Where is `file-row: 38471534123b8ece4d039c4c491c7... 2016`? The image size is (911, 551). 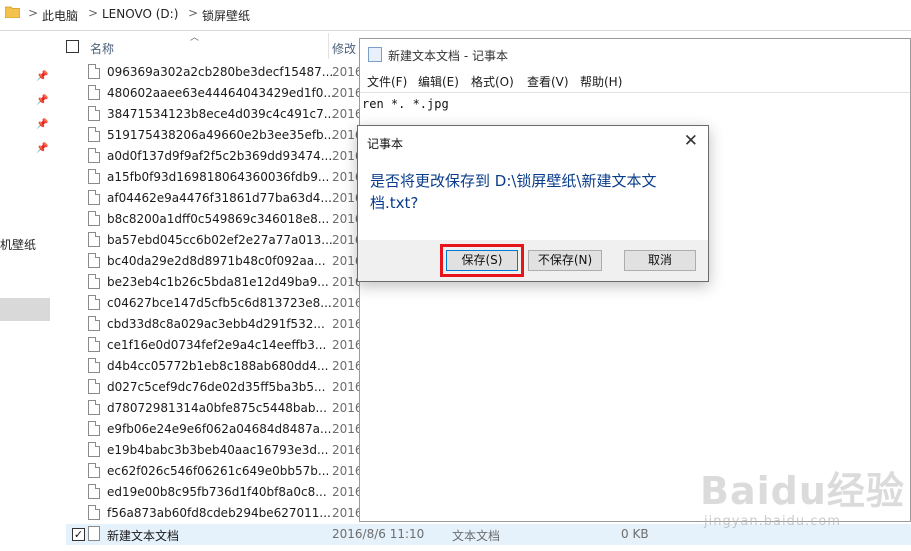 file-row: 38471534123b8ece4d039c4c491c7... 2016 is located at coordinates (211, 114).